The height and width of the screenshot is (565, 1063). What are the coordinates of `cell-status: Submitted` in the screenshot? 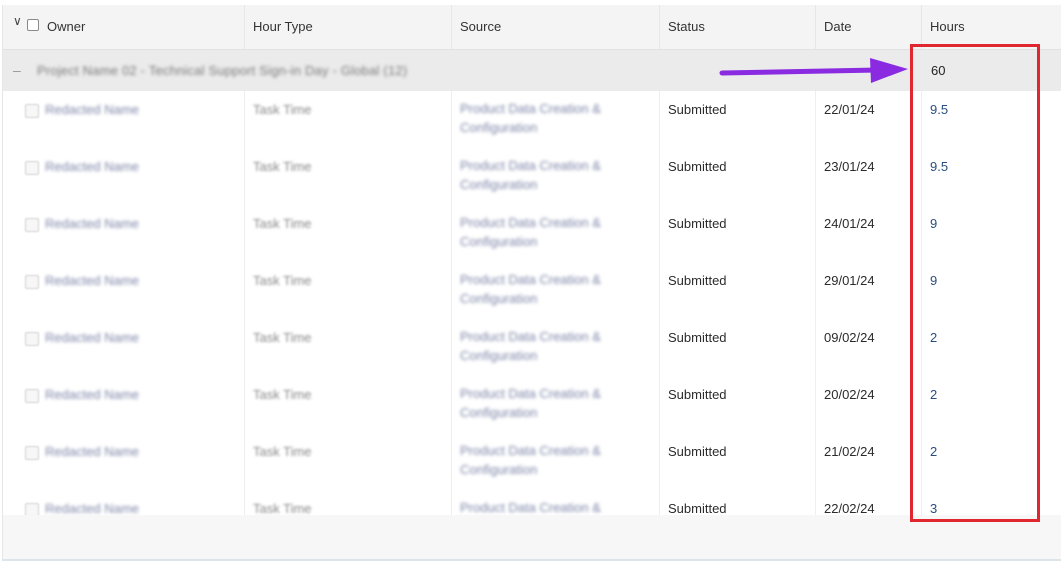 It's located at (738, 176).